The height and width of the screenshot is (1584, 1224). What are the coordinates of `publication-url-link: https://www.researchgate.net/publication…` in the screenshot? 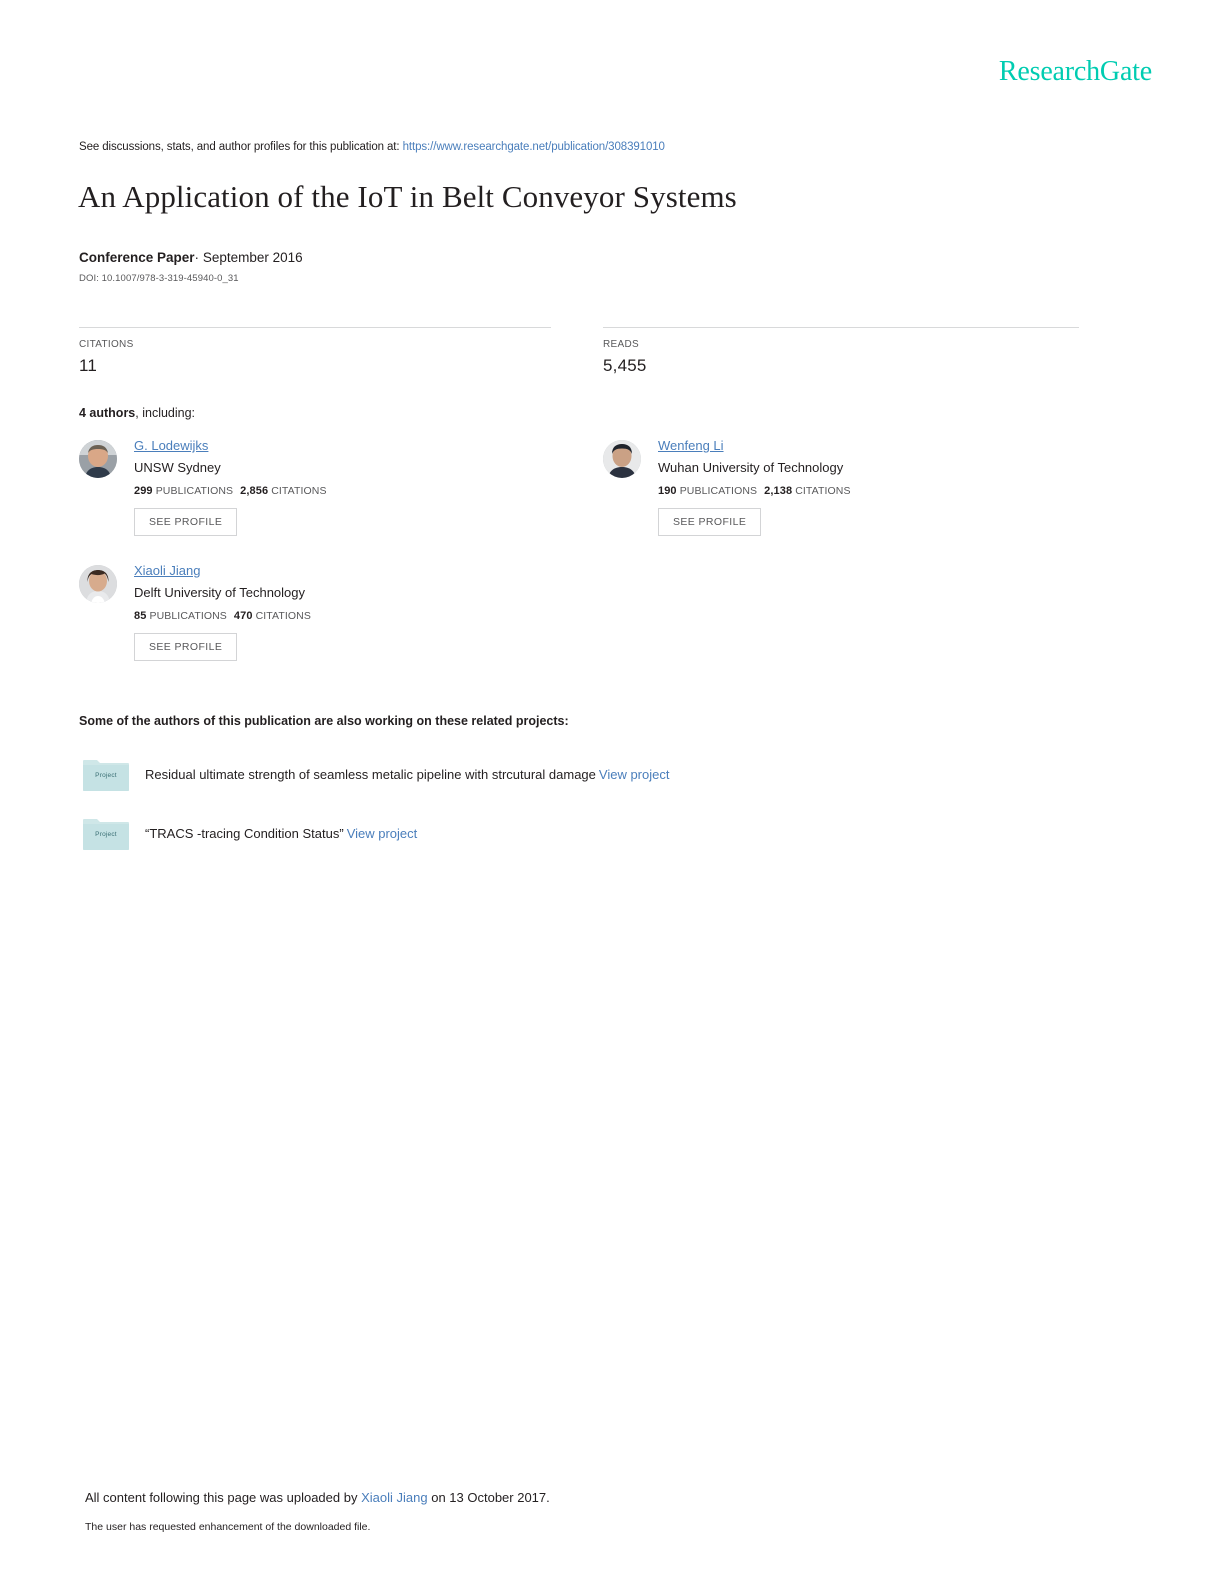 It's located at (534, 147).